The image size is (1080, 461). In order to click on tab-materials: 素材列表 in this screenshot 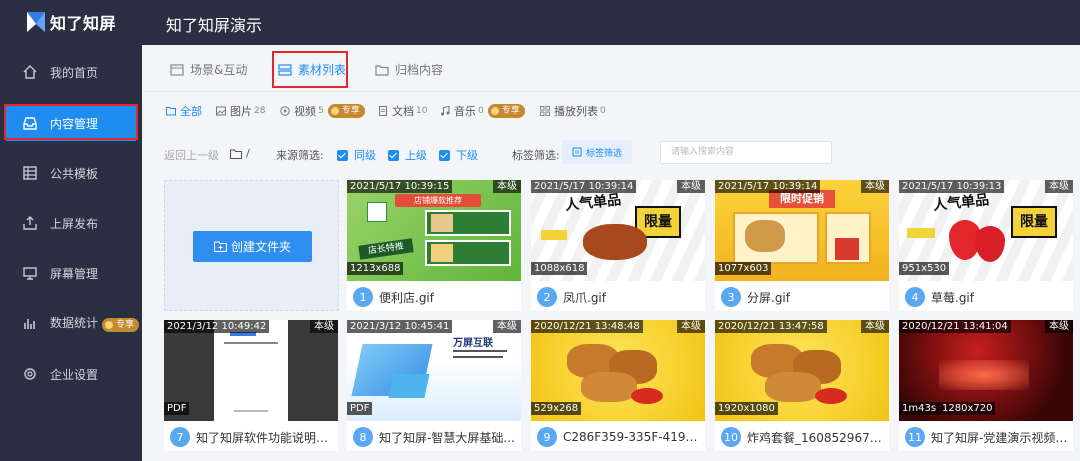, I will do `click(312, 69)`.